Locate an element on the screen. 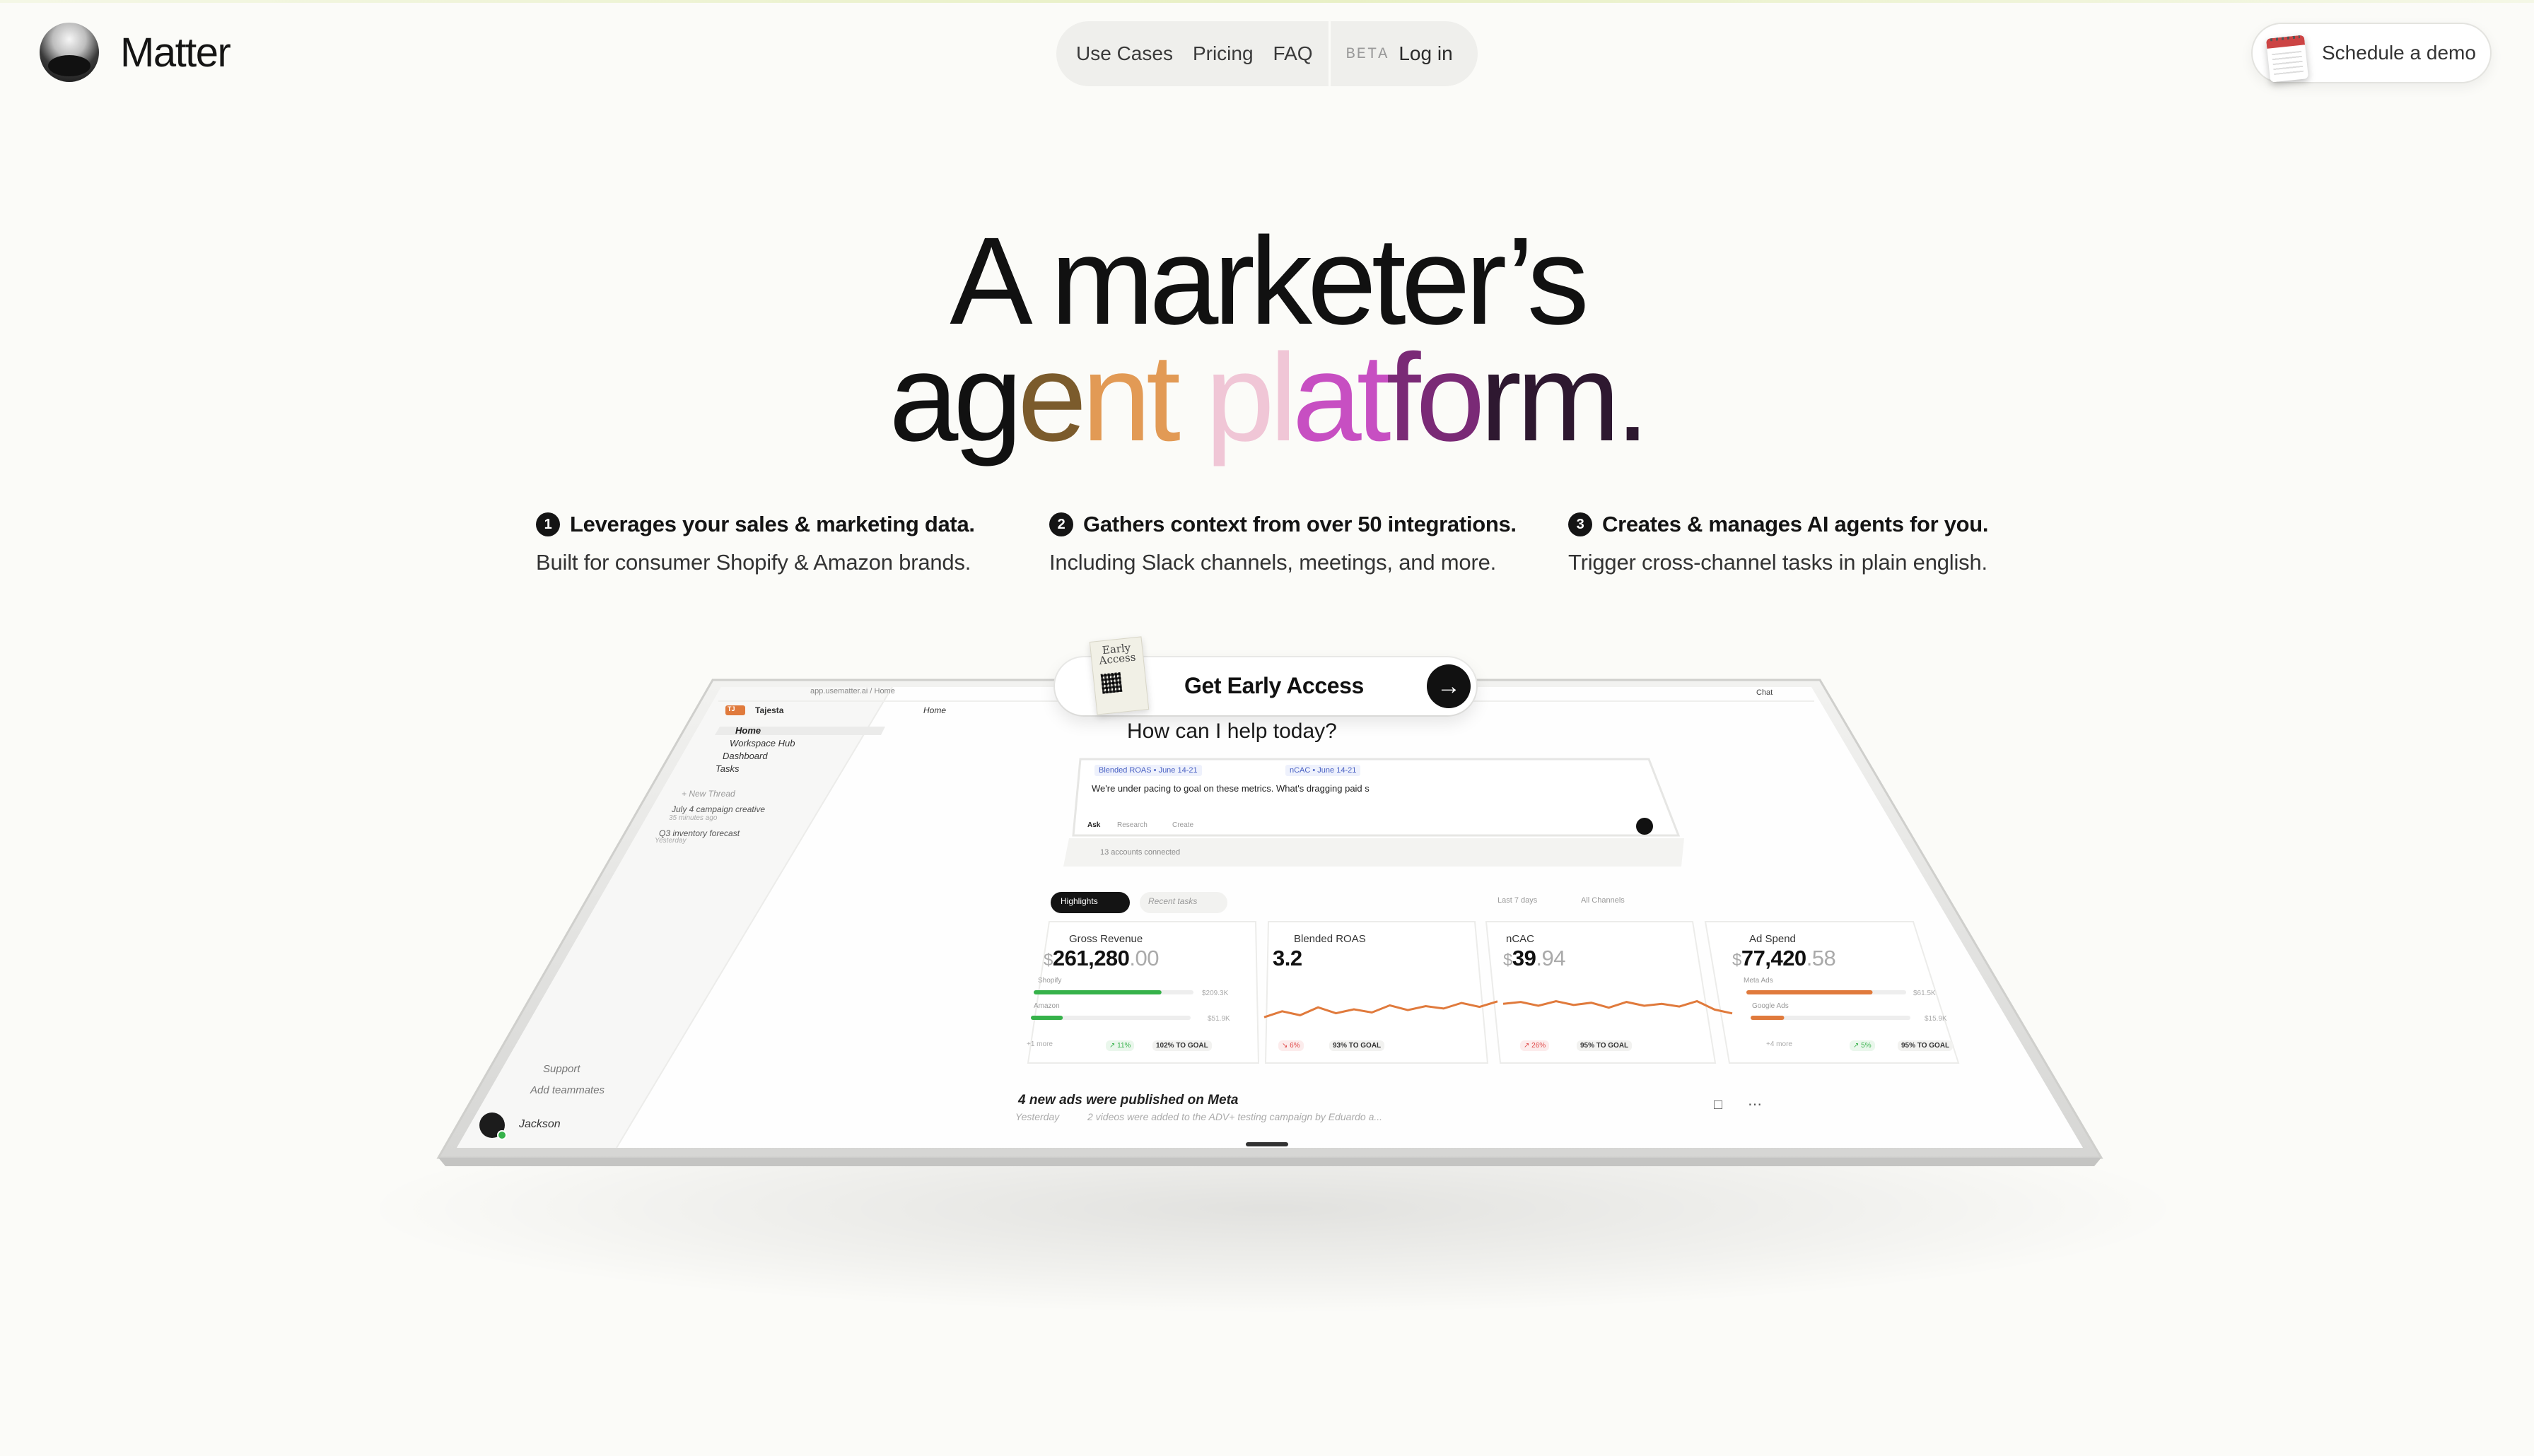 The image size is (2534, 1456). feed-time: Yesterday is located at coordinates (1037, 1117).